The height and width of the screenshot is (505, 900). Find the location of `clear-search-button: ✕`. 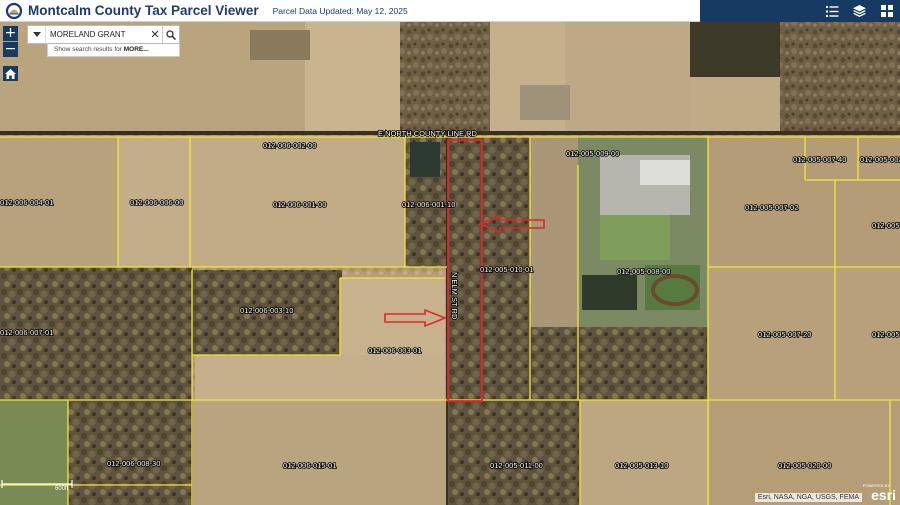

clear-search-button: ✕ is located at coordinates (155, 34).